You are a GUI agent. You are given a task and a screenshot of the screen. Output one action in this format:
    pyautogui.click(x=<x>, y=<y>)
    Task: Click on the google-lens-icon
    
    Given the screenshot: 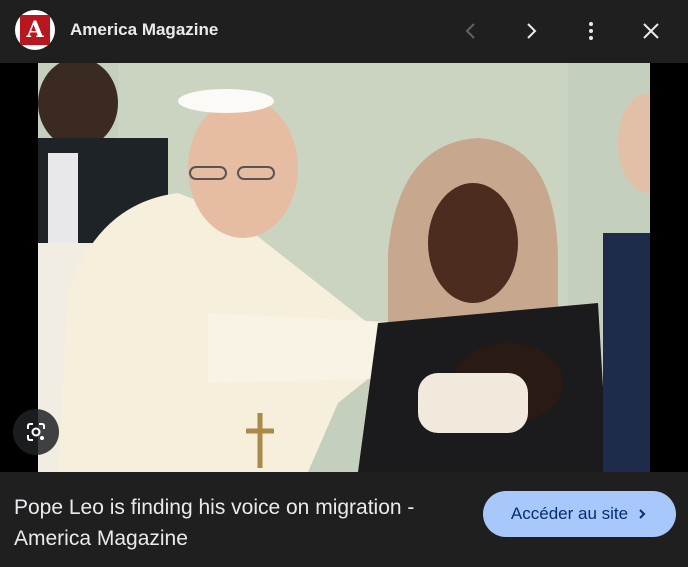 What is the action you would take?
    pyautogui.click(x=36, y=432)
    